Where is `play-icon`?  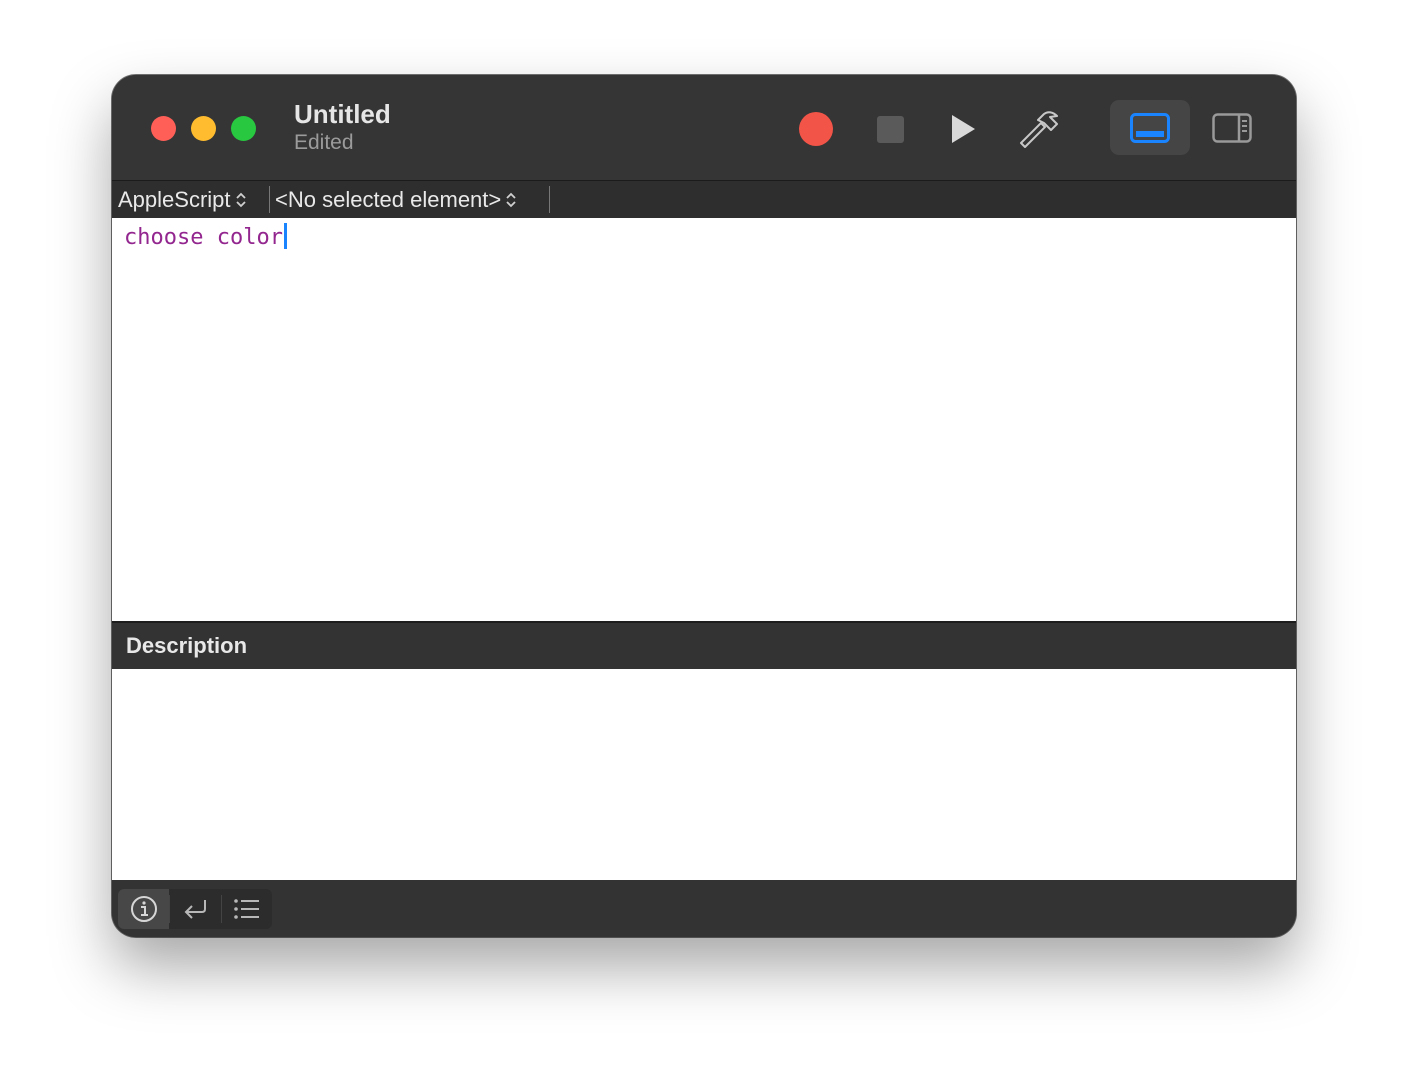 play-icon is located at coordinates (963, 129).